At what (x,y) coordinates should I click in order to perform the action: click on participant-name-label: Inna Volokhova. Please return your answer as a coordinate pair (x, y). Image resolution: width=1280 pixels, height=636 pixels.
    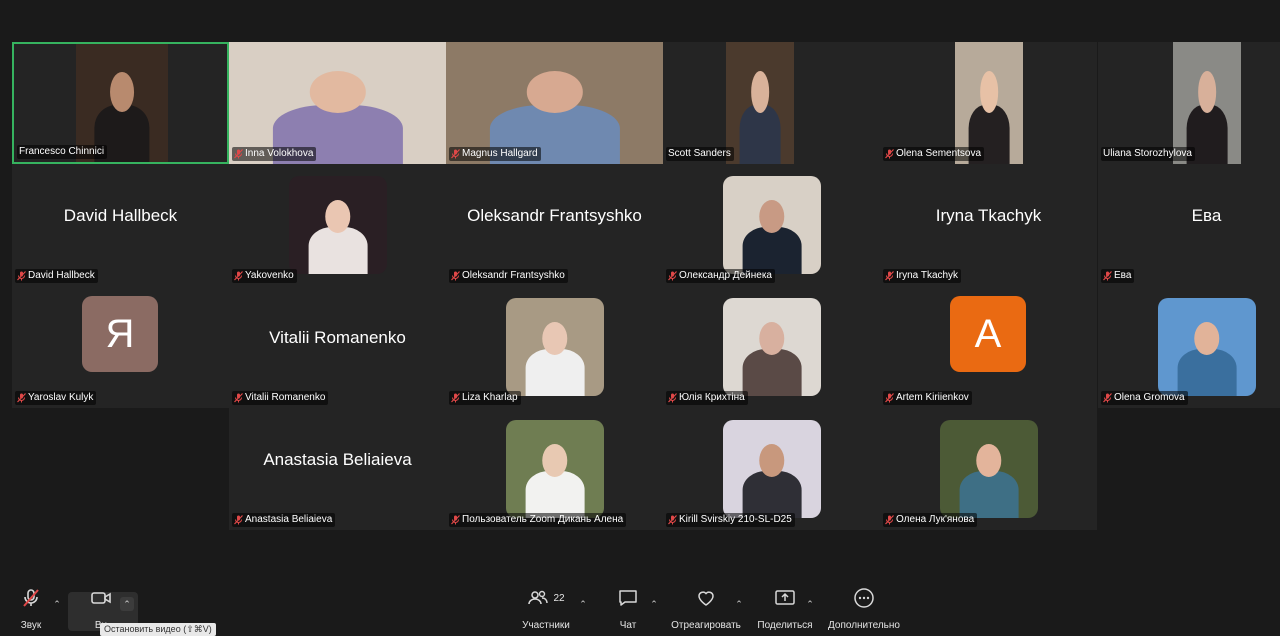
    Looking at the image, I should click on (274, 154).